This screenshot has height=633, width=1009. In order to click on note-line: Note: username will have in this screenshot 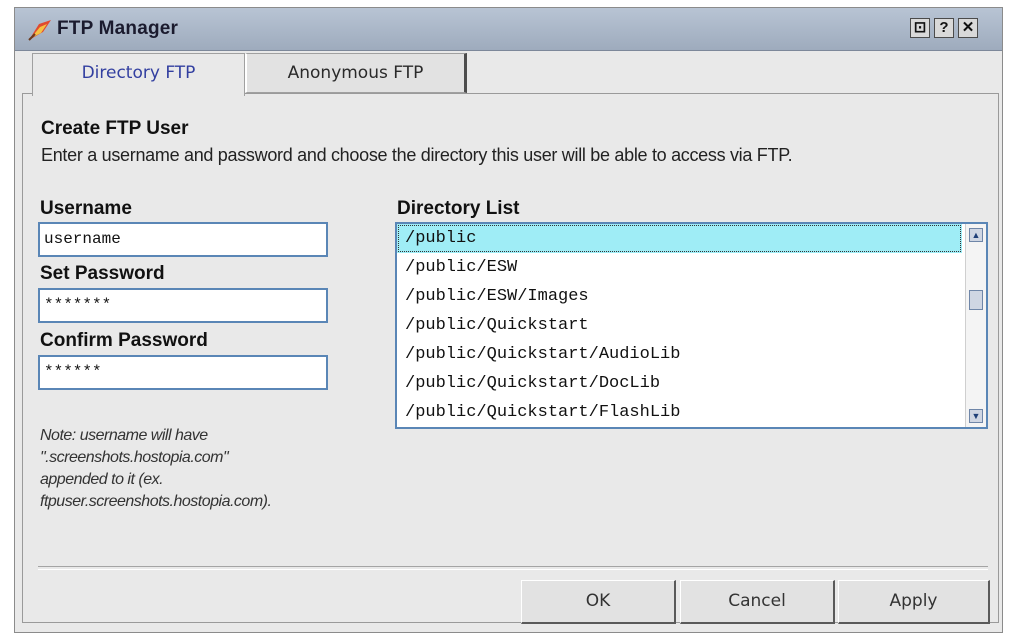, I will do `click(124, 435)`.